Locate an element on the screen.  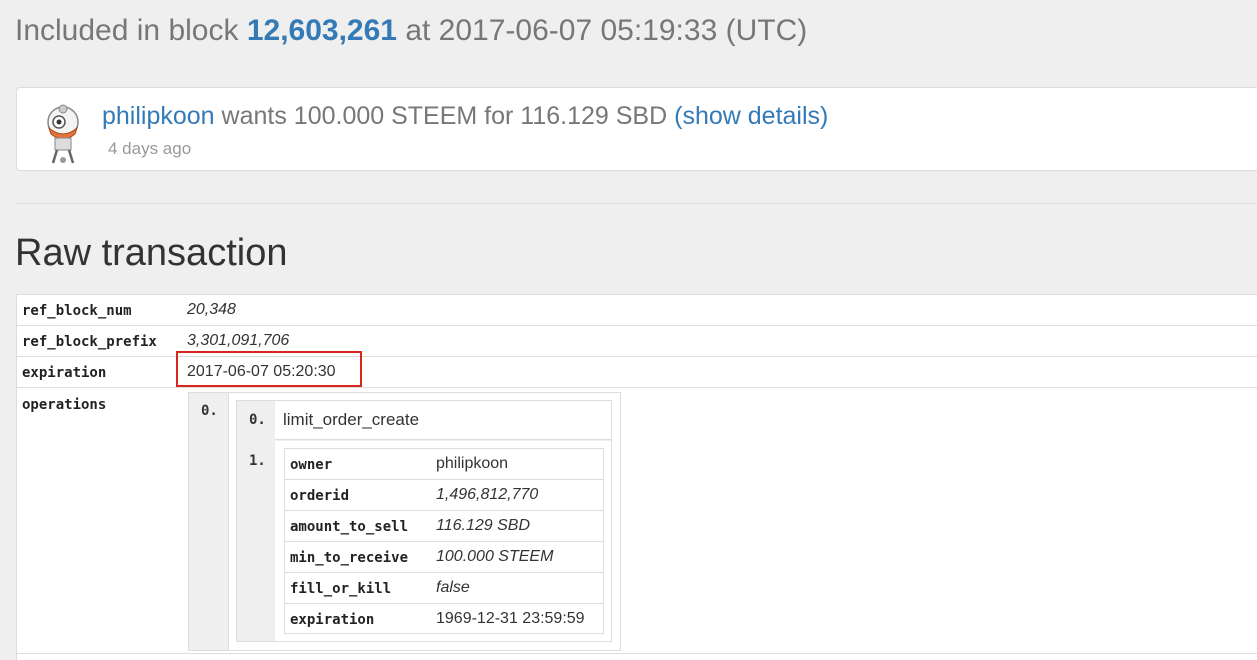
param-row: expiration 1969-12-31 23:59:59 is located at coordinates (444, 619).